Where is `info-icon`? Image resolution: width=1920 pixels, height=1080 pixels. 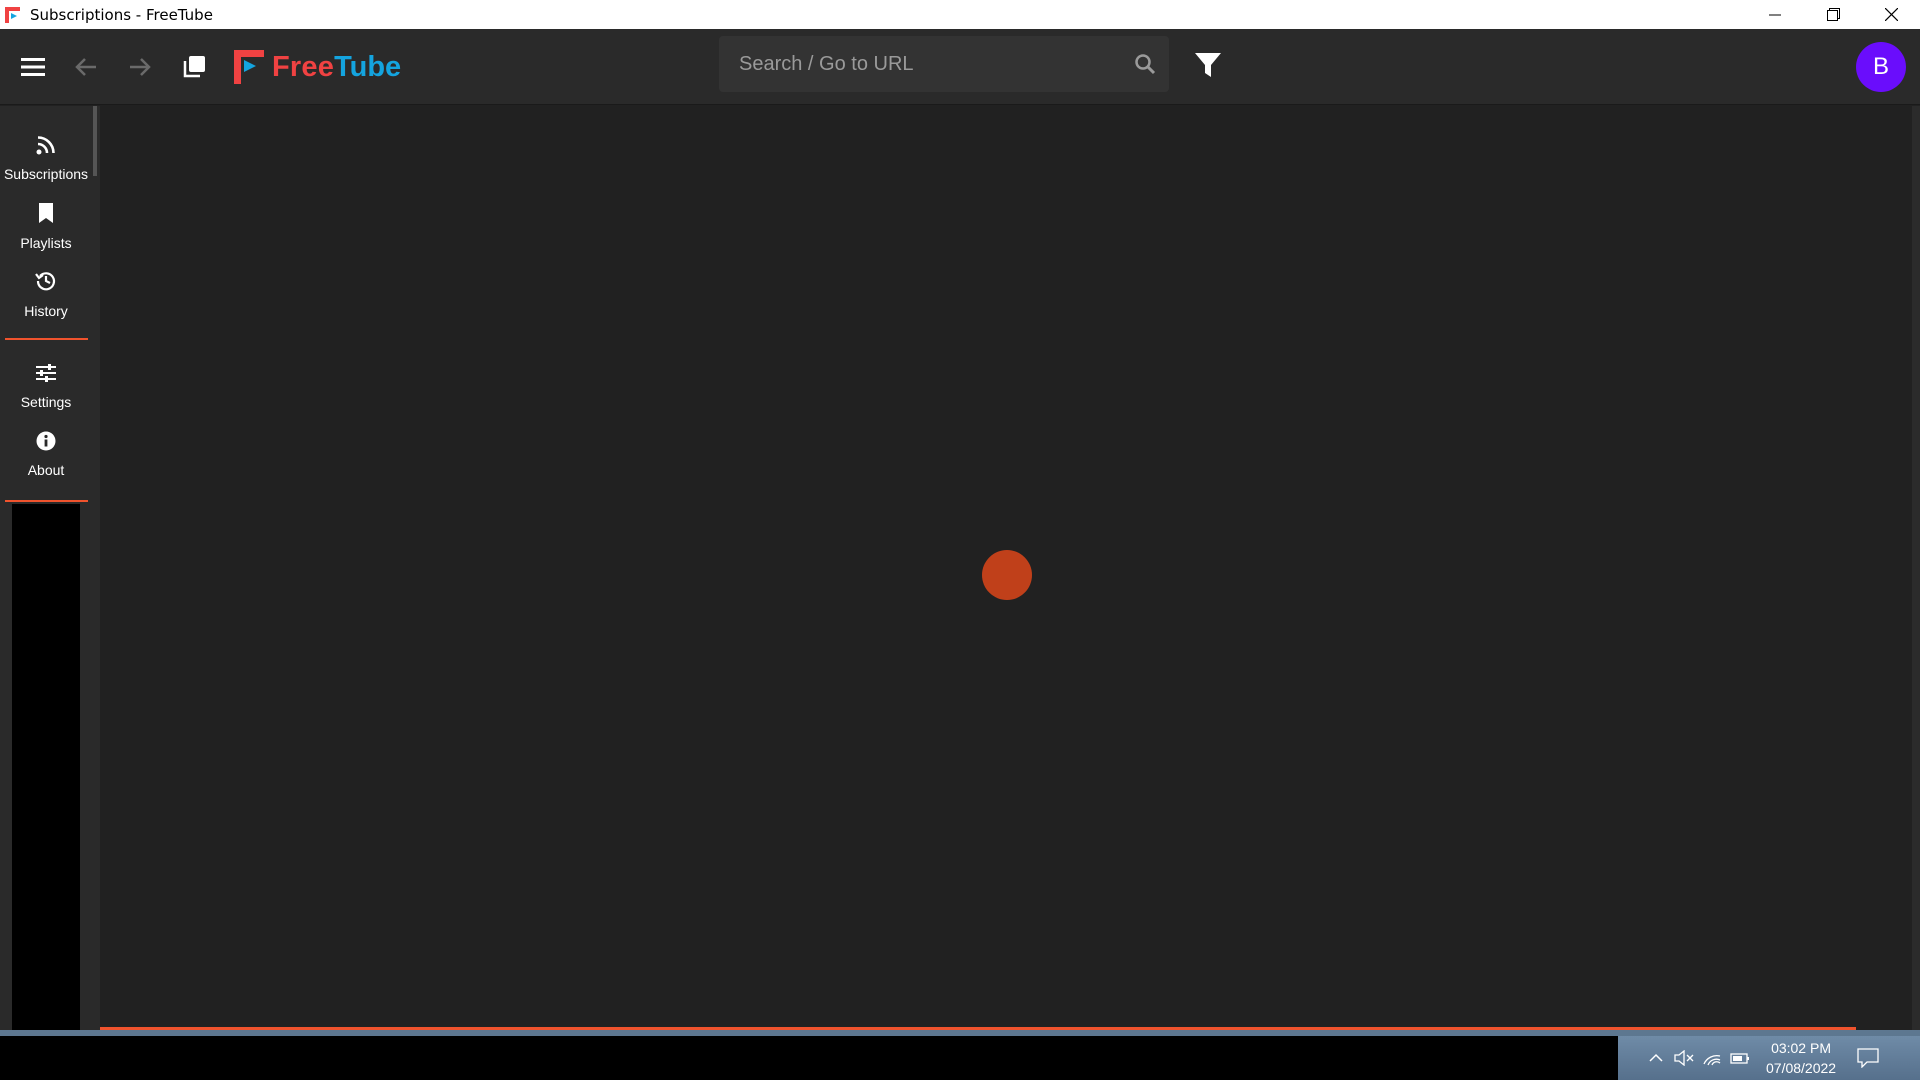
info-icon is located at coordinates (46, 442).